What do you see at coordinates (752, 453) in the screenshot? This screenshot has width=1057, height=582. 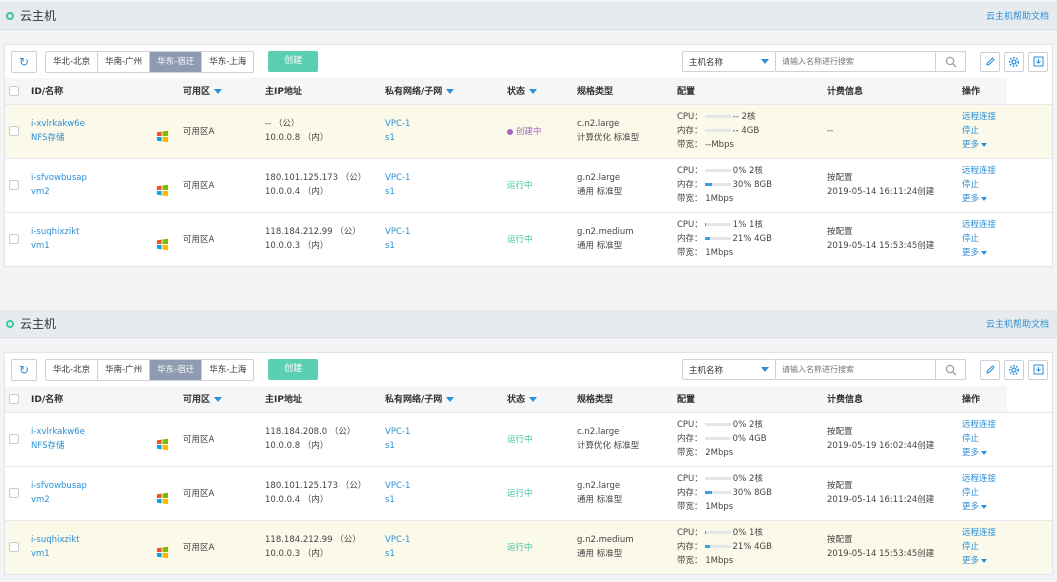 I see `bandwidth: 带宽： 2Mbps` at bounding box center [752, 453].